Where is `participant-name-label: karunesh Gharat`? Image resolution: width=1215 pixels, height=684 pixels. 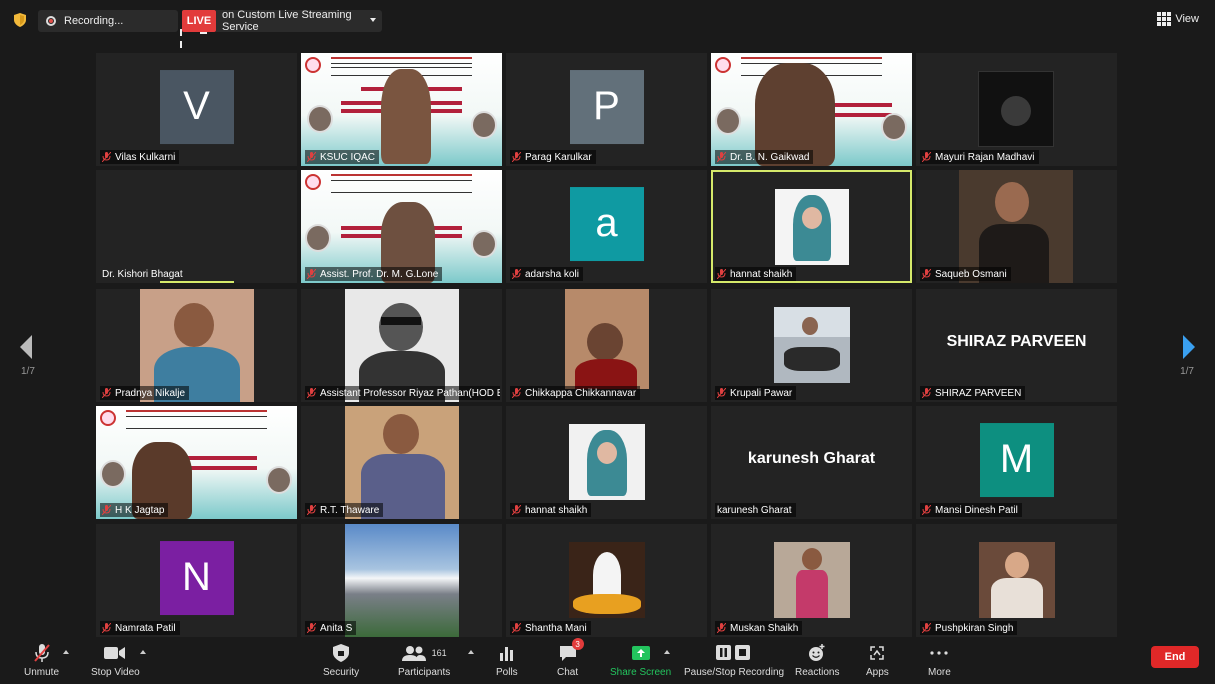
participant-name-label: karunesh Gharat is located at coordinates (755, 510).